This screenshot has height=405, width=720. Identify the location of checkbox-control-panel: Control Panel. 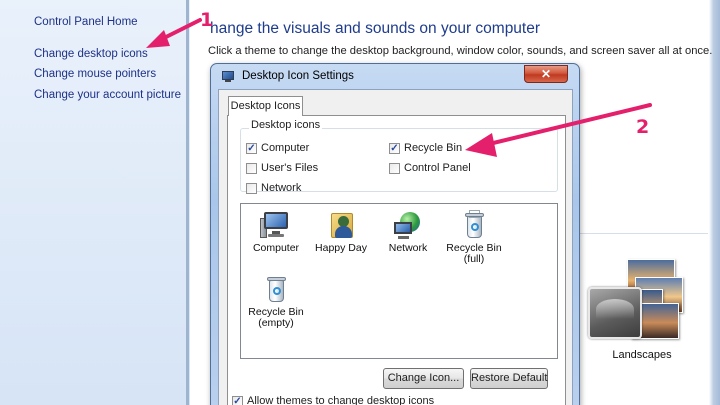
(430, 168).